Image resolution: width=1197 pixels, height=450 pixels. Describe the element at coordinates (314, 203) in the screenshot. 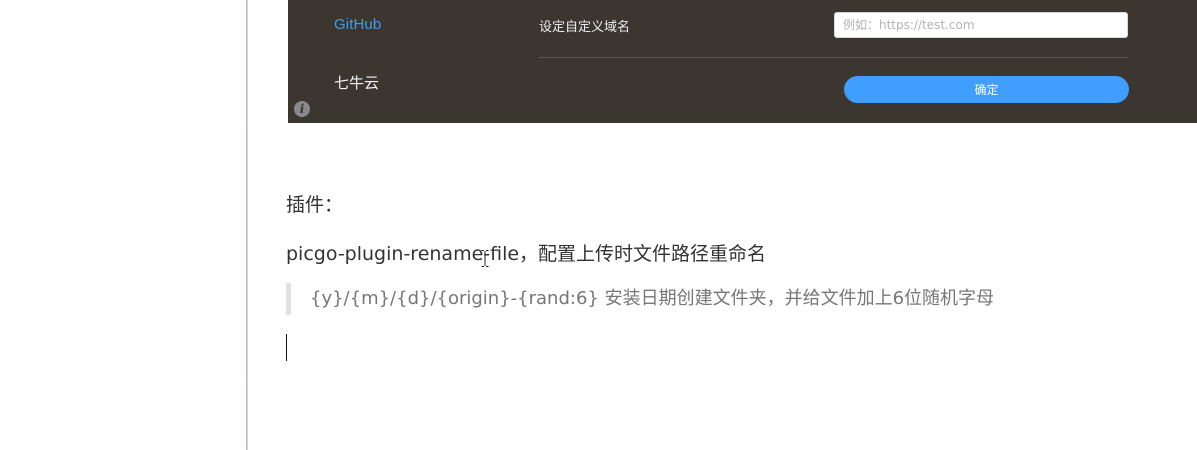

I see `plugins-heading: 插件：` at that location.